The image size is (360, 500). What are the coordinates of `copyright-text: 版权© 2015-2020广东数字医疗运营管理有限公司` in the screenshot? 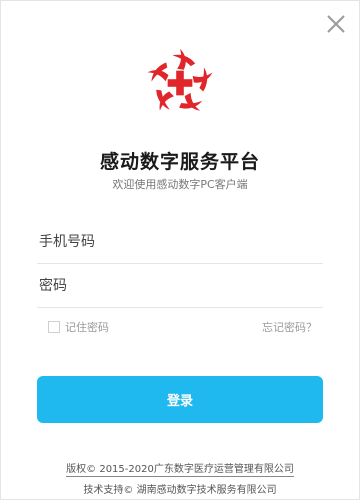 It's located at (180, 468).